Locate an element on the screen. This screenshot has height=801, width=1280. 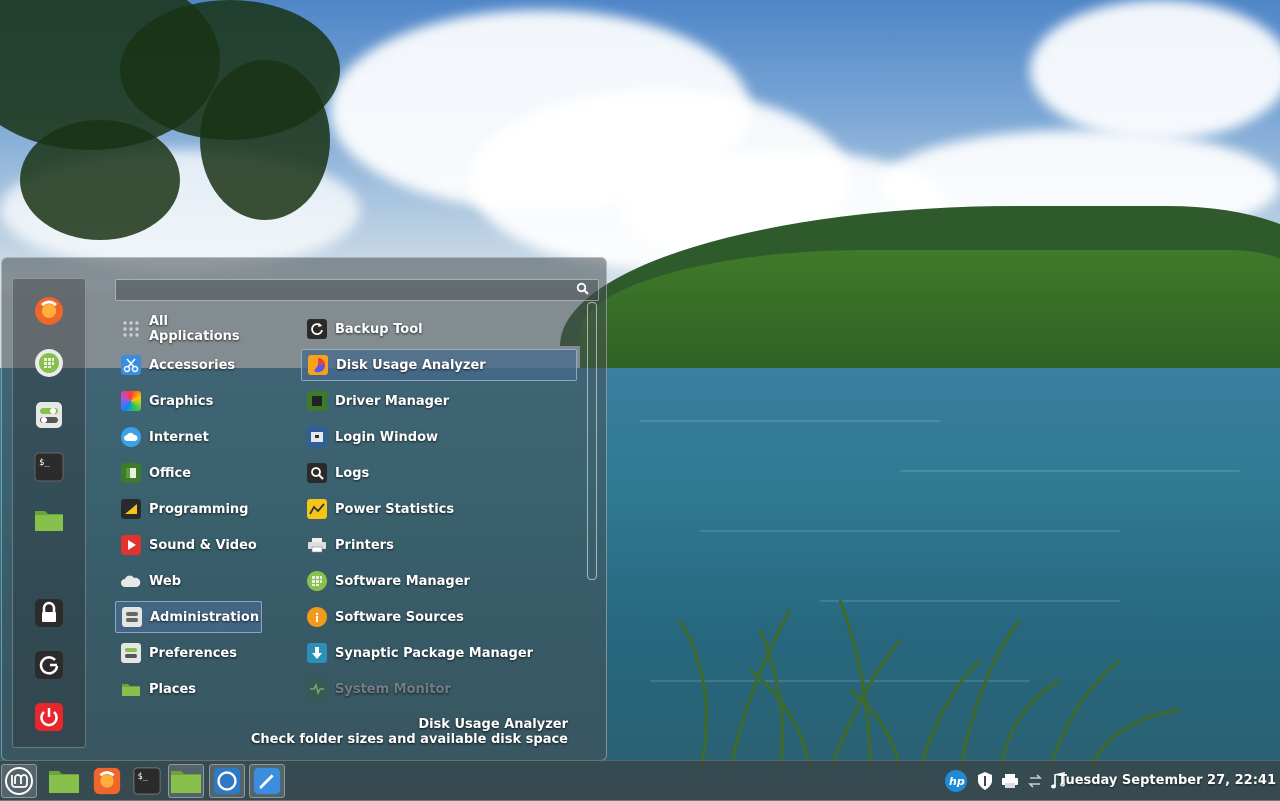
category-places: Places is located at coordinates (188, 689).